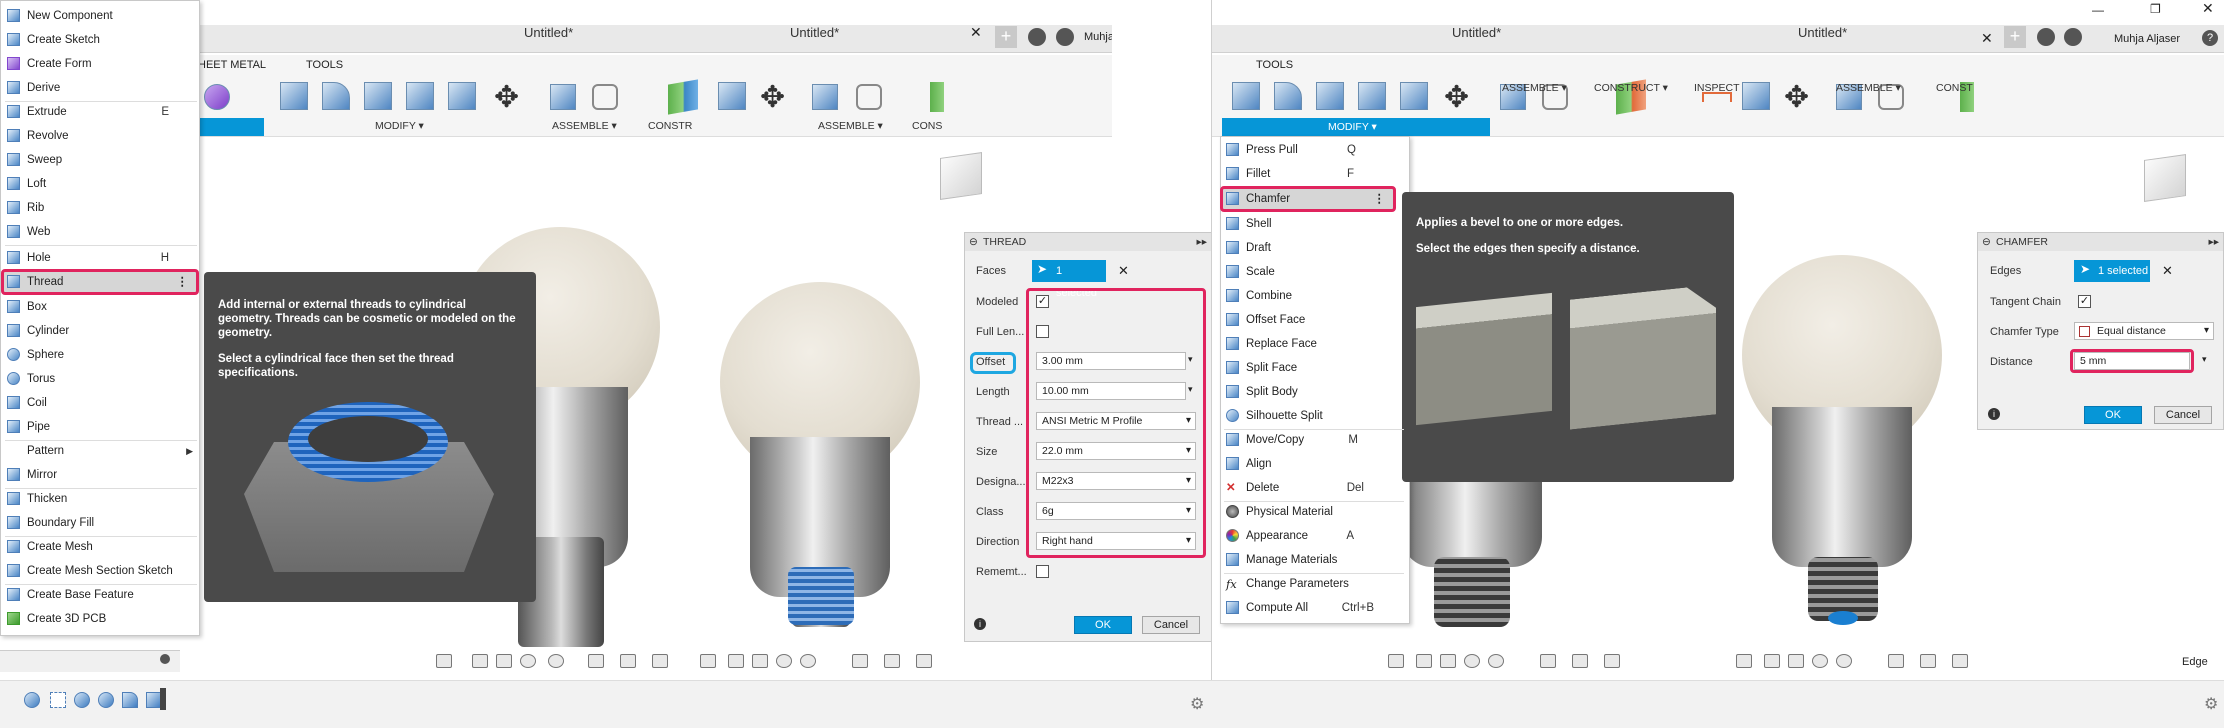 The image size is (2224, 728). I want to click on new-component-icon, so click(563, 97).